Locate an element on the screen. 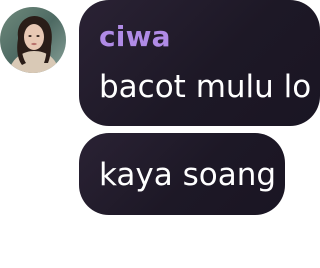 This screenshot has width=320, height=268. avatar-photo-icon is located at coordinates (33, 40).